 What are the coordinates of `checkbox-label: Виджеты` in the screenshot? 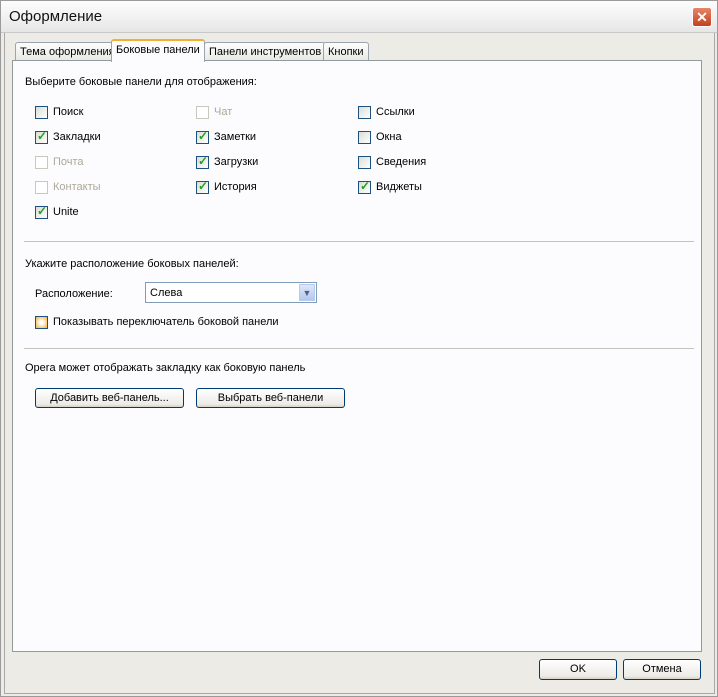 It's located at (399, 187).